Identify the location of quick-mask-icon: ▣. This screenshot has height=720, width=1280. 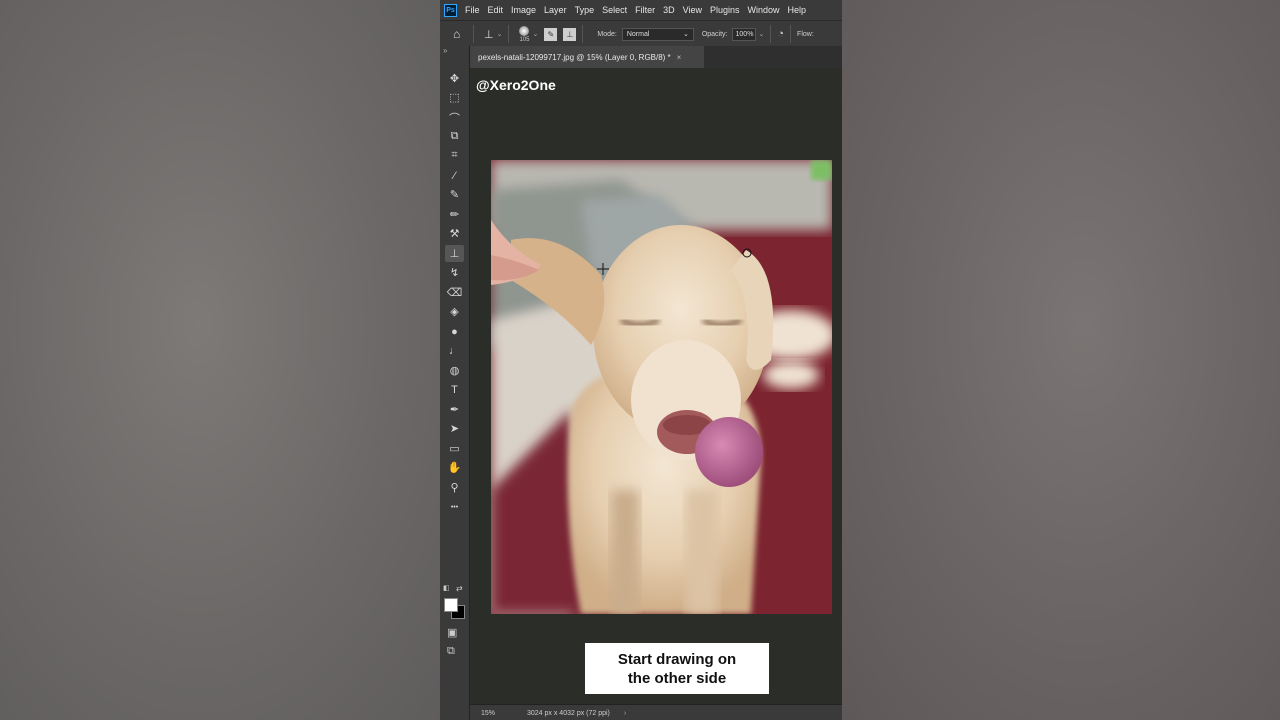
(452, 632).